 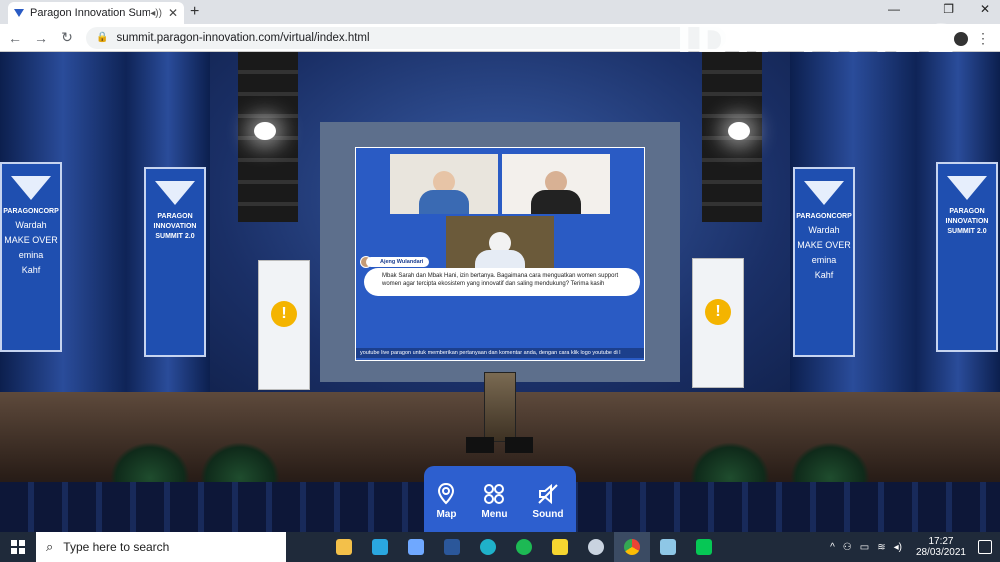 I want to click on profile-avatar, so click(x=961, y=39).